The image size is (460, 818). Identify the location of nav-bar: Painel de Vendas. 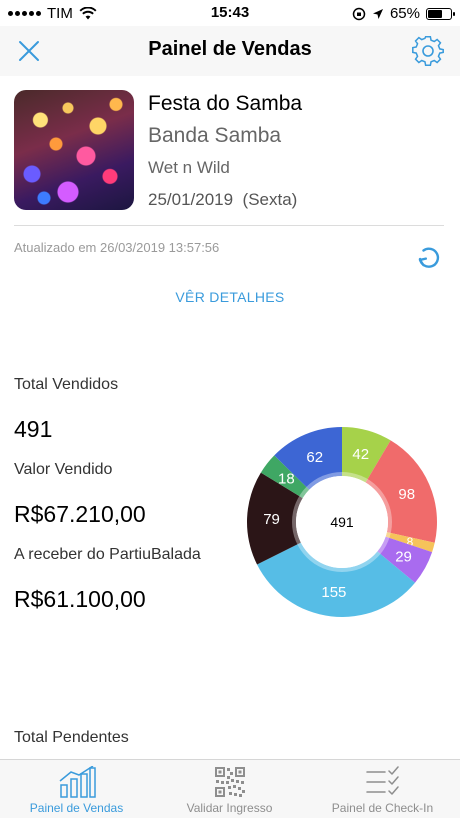
(230, 51).